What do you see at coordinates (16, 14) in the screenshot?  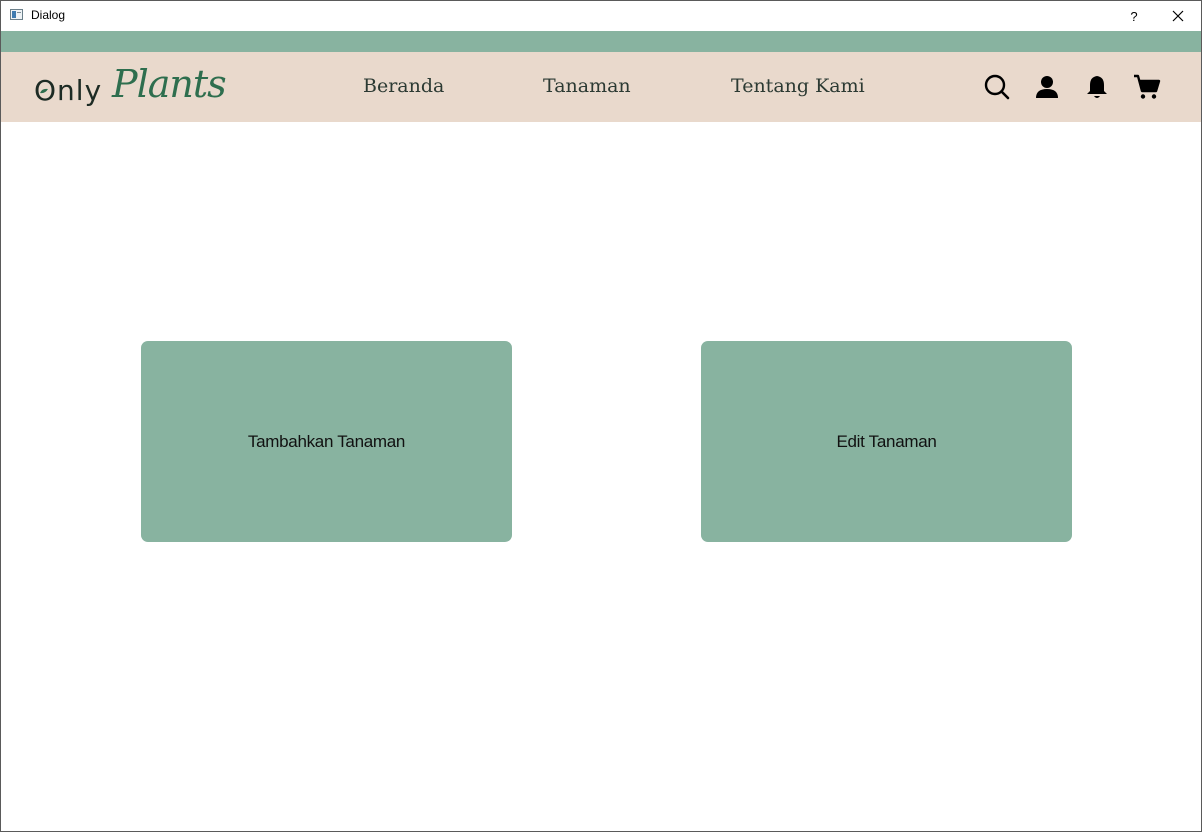 I see `app-icon` at bounding box center [16, 14].